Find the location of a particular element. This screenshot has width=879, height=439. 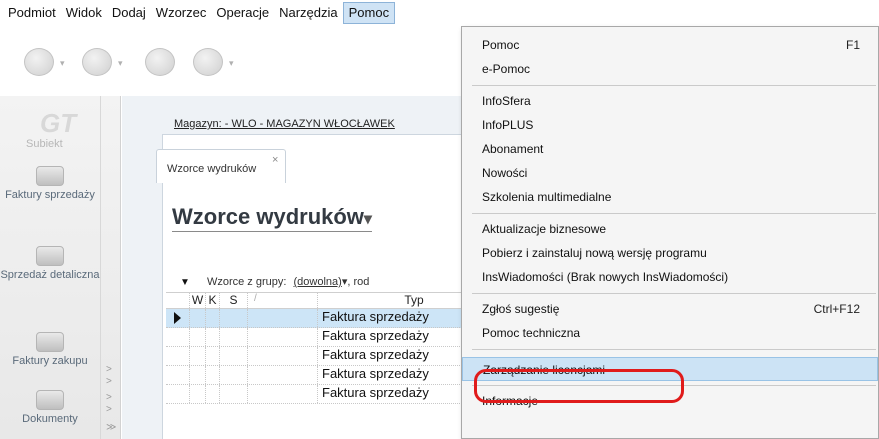

warehouse-selector: Magazyn: - WLO - MAGAZYN WŁOCŁAWEK is located at coordinates (284, 124).